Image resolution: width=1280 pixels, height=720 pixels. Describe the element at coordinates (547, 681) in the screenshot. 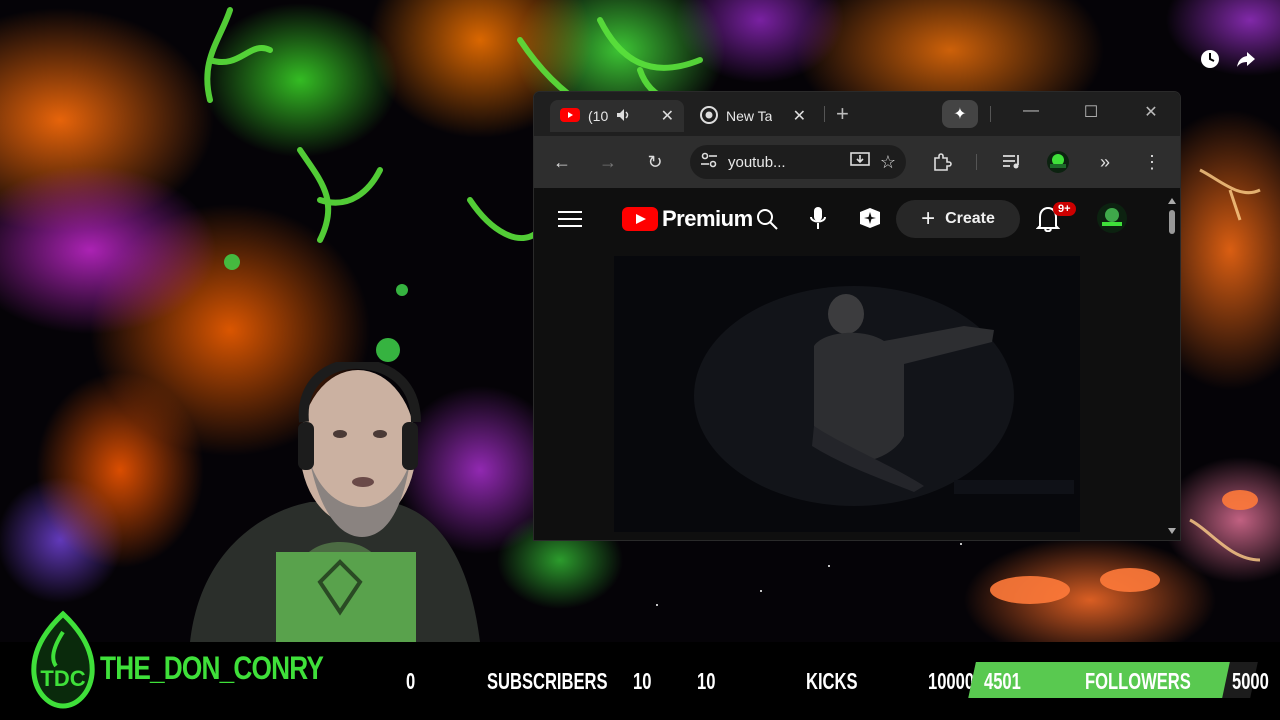

I see `subscribers-label: SUBSCRIBERS` at that location.